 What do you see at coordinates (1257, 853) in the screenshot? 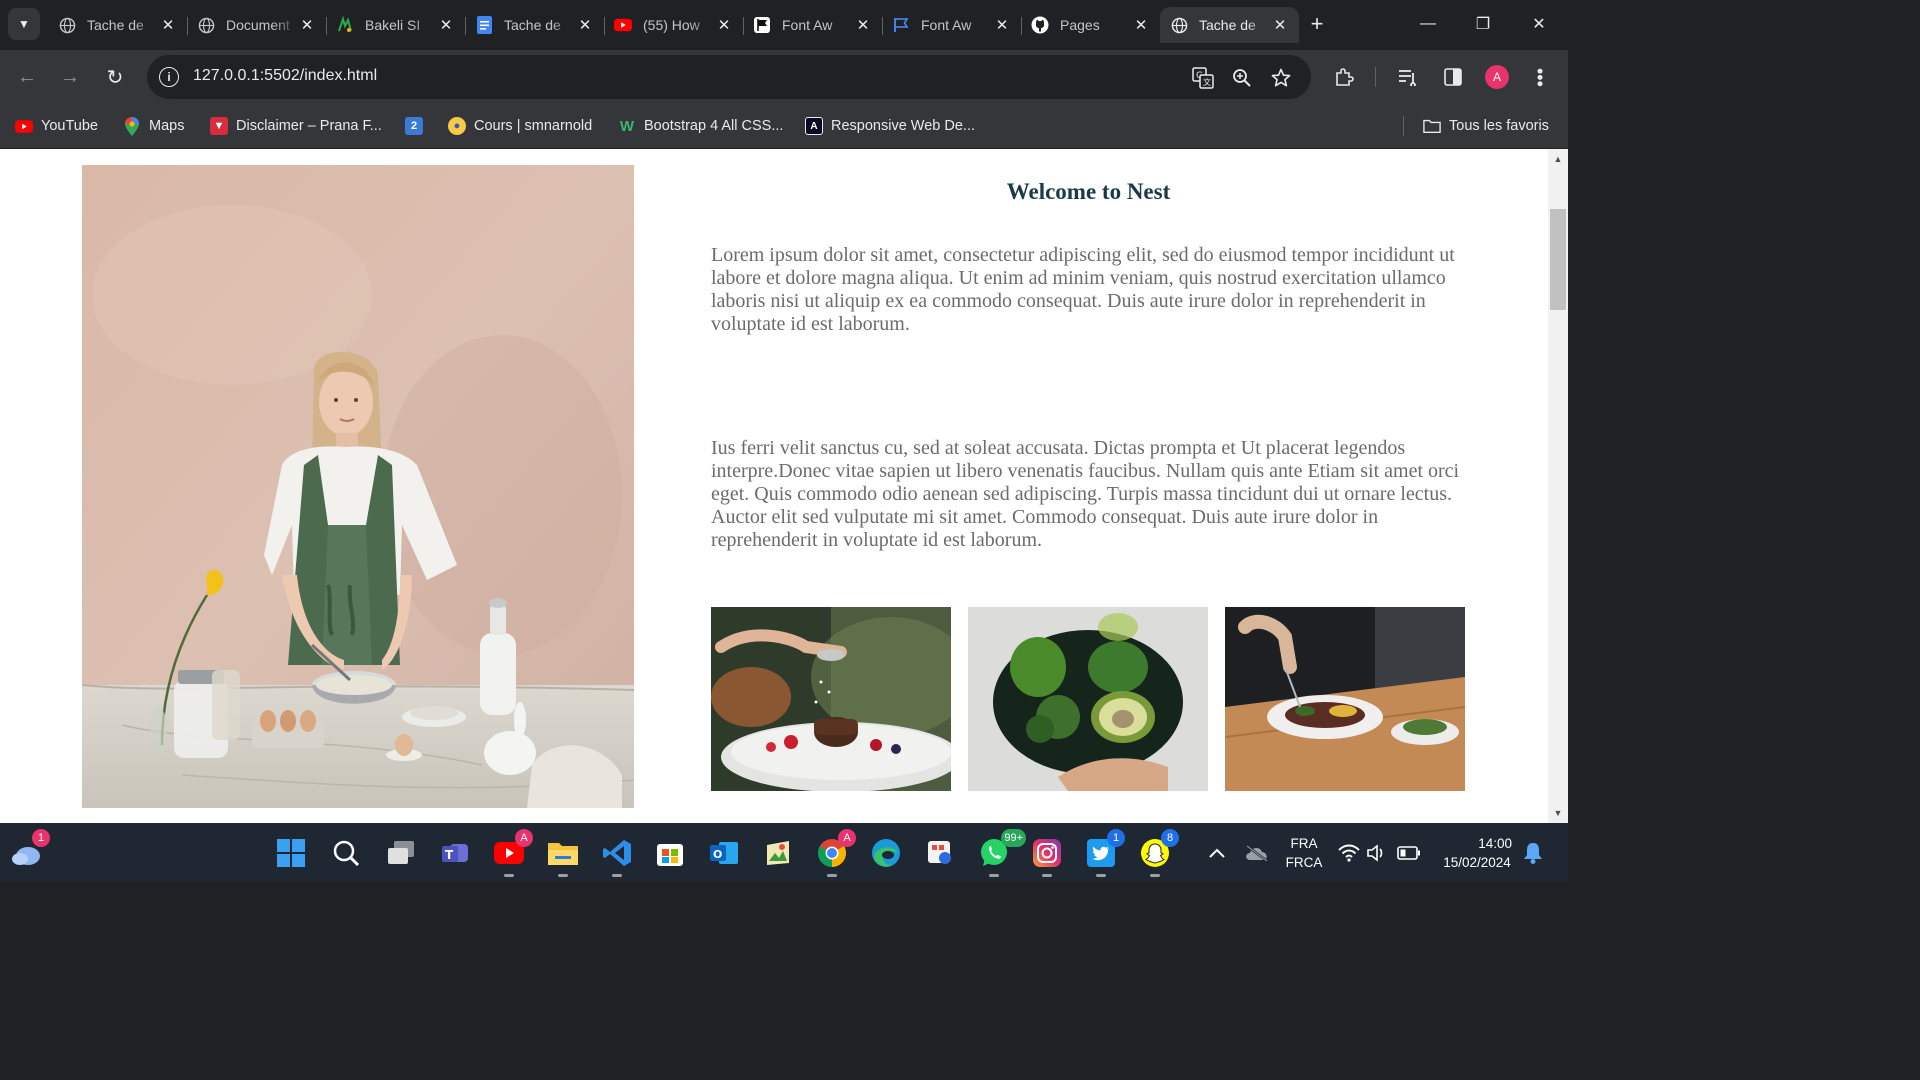
I see `onedrive-offline-icon` at bounding box center [1257, 853].